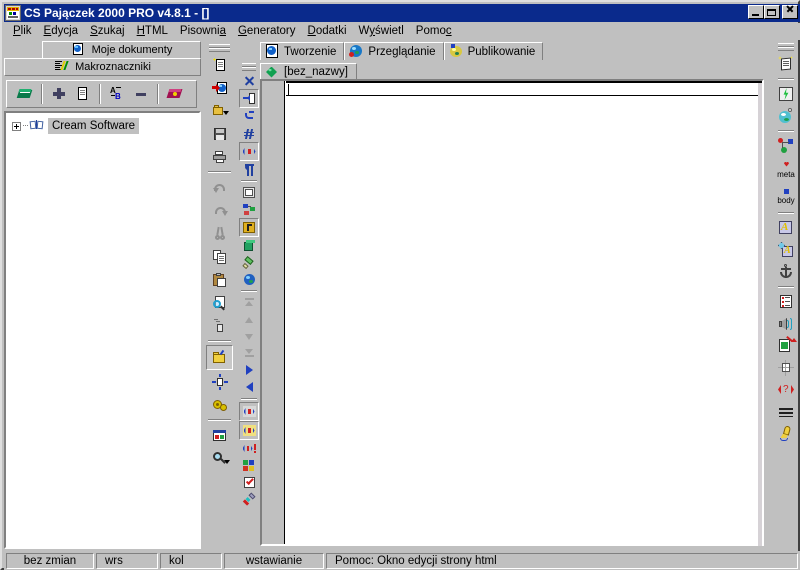  Describe the element at coordinates (316, 72) in the screenshot. I see `doc-tab-label: [bez_nazwy]` at that location.